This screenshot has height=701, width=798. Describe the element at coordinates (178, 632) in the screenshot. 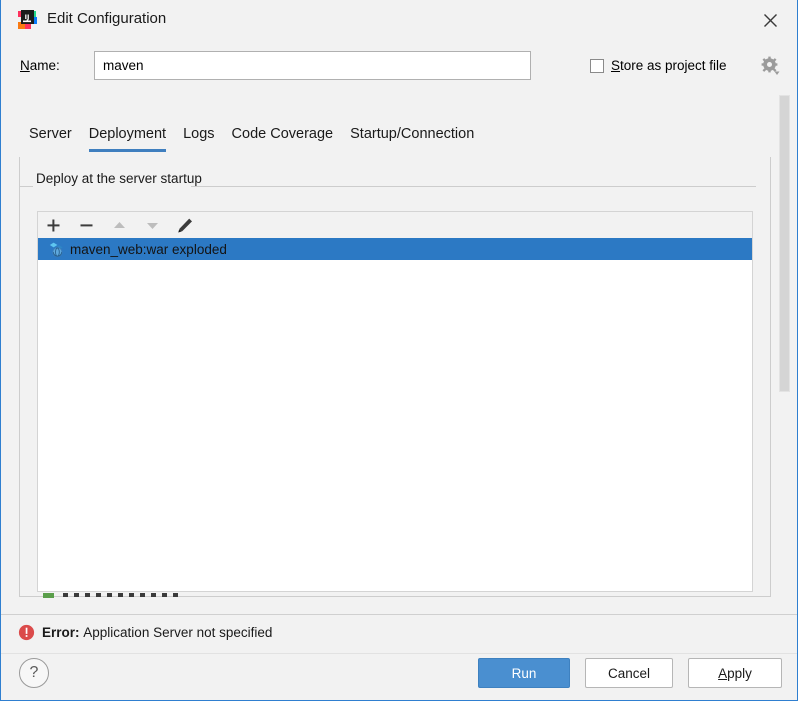

I see `error-detail: Application Server not specified` at that location.